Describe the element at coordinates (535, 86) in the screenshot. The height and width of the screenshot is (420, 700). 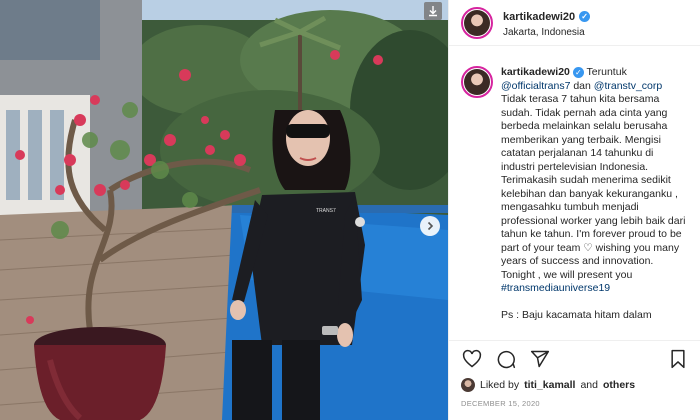
I see `mention-link-officialtrans7: @officialtrans7` at that location.